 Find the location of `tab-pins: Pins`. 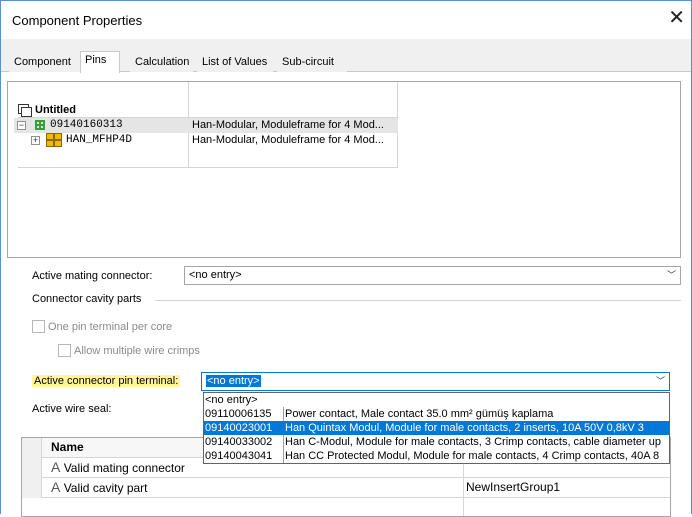

tab-pins: Pins is located at coordinates (100, 62).